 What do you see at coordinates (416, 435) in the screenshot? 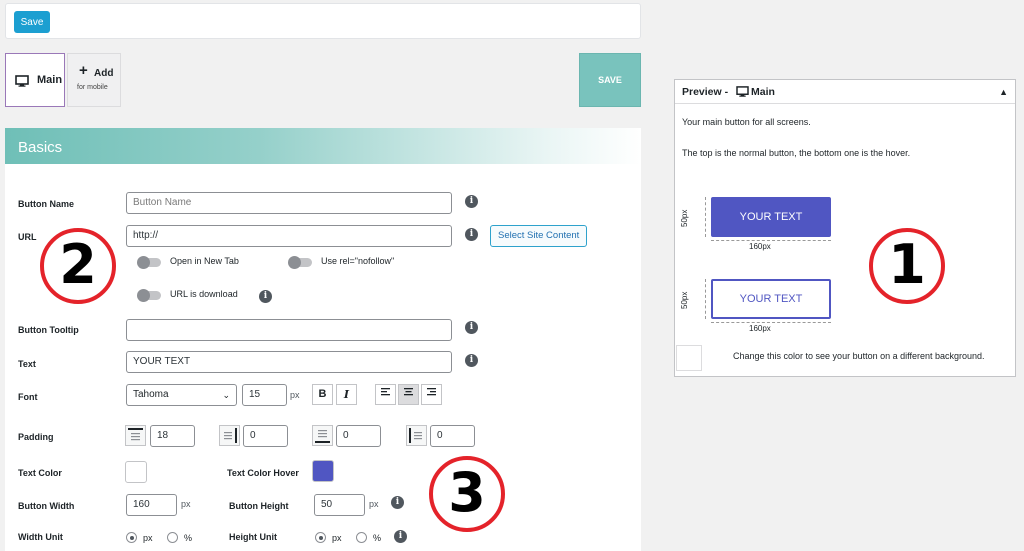
I see `padding-left-icon` at bounding box center [416, 435].